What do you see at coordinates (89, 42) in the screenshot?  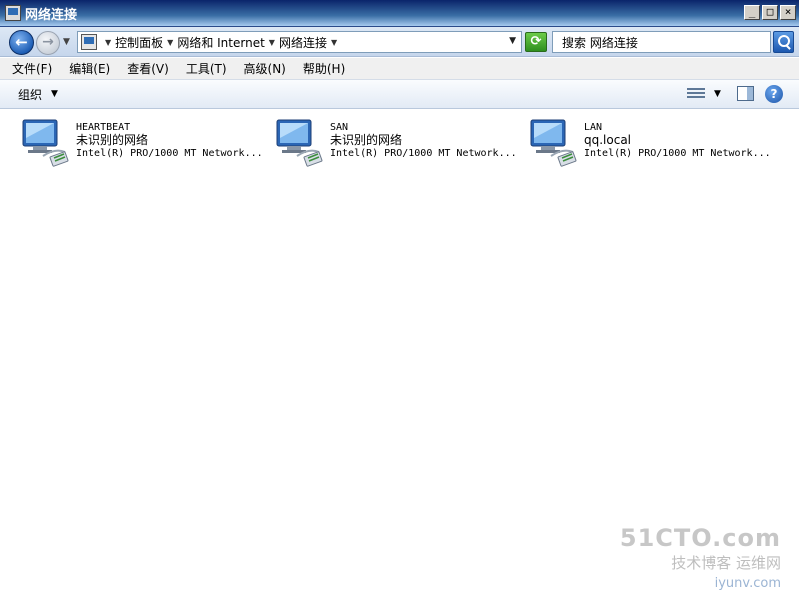 I see `control-panel-icon` at bounding box center [89, 42].